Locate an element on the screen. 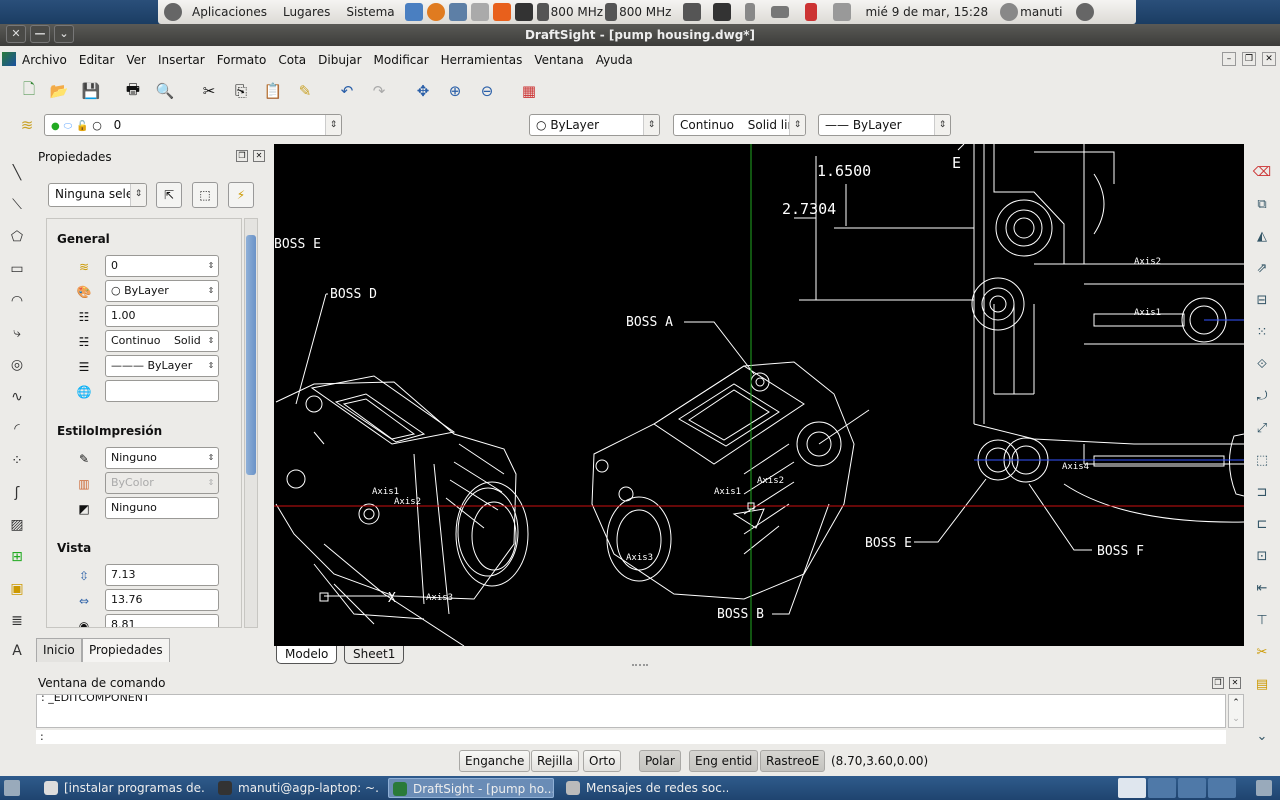 The width and height of the screenshot is (1280, 800). zoom-window-icon: ⊕ is located at coordinates (455, 91).